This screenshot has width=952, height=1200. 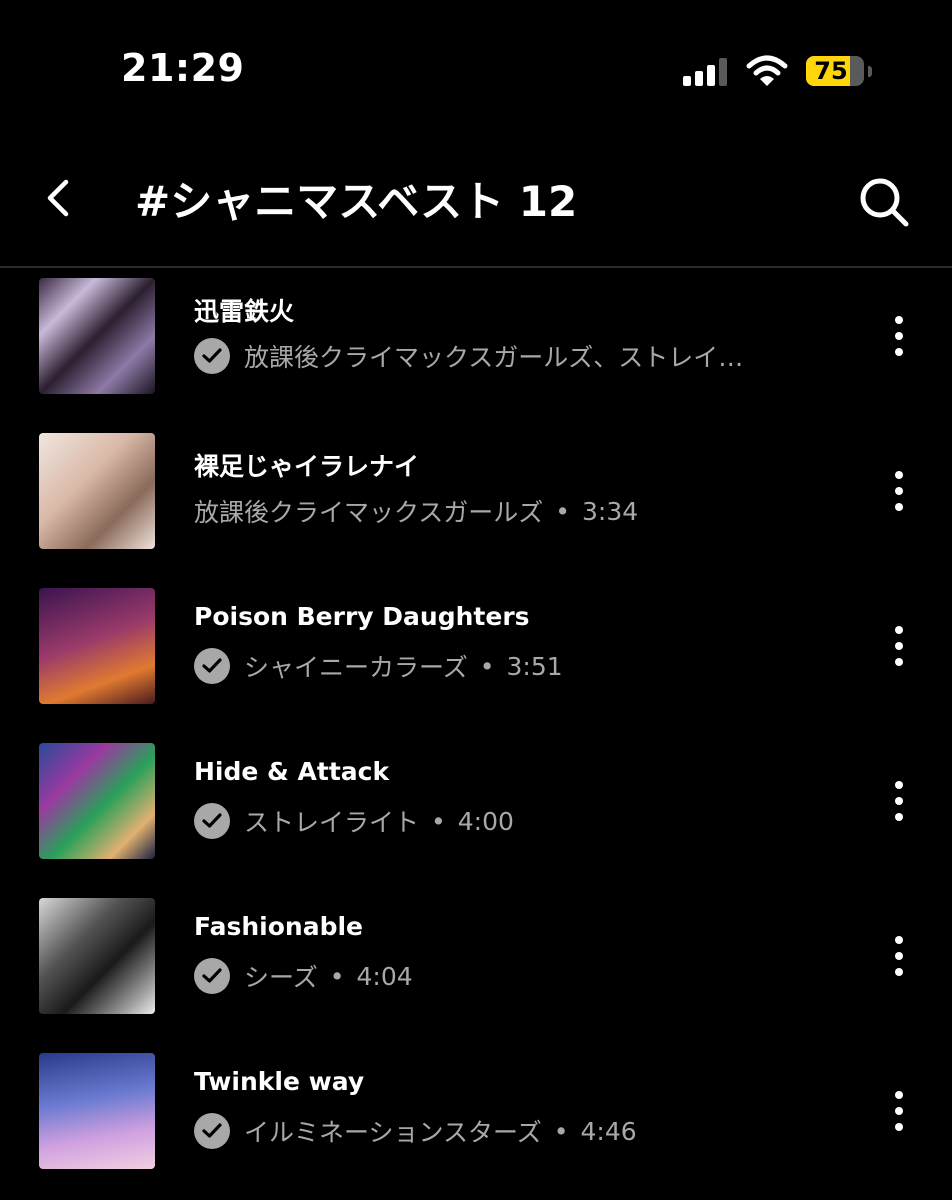 What do you see at coordinates (534, 666) in the screenshot?
I see `song-duration: 3:51` at bounding box center [534, 666].